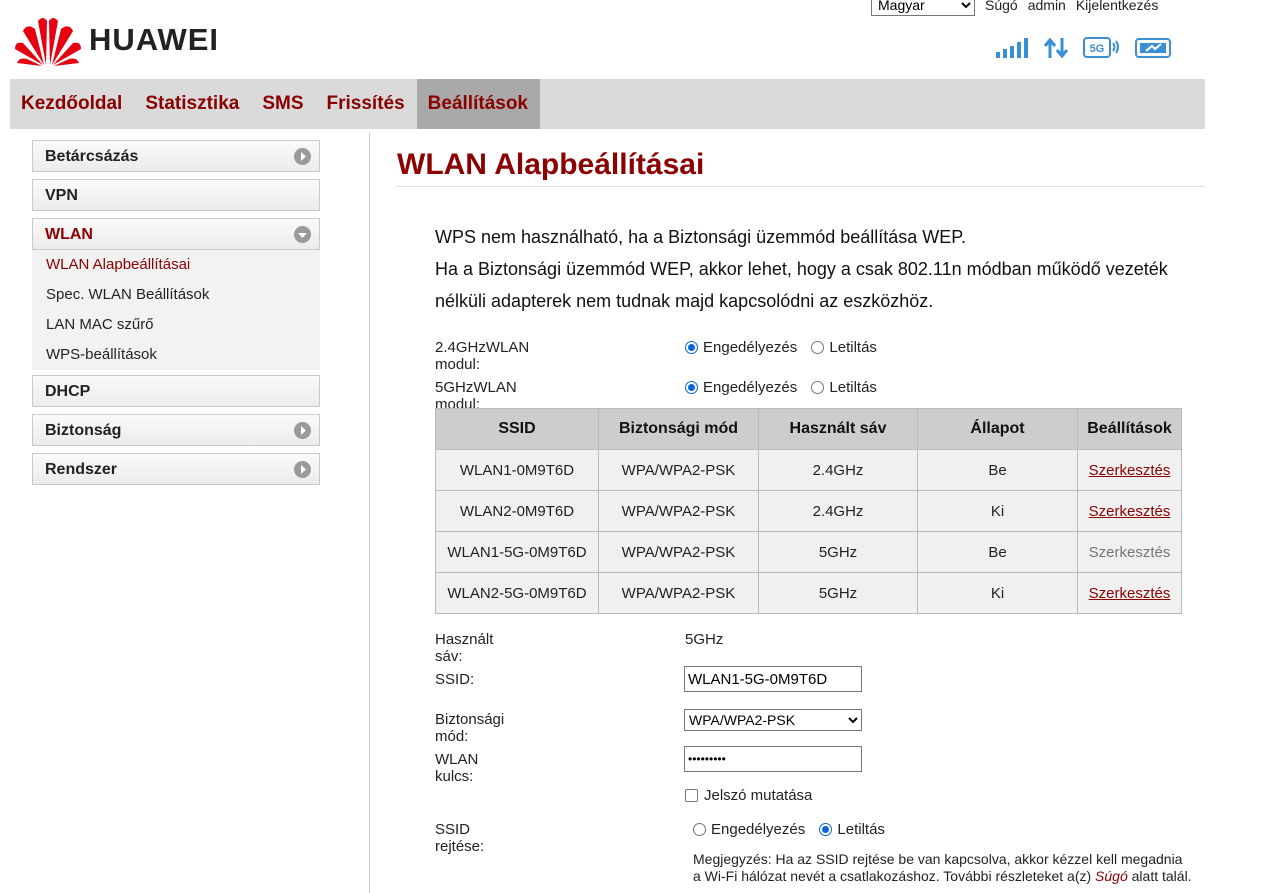 The height and width of the screenshot is (893, 1262). Describe the element at coordinates (176, 265) in the screenshot. I see `submenu-wlan-basic: WLAN Alapbeállításai` at that location.